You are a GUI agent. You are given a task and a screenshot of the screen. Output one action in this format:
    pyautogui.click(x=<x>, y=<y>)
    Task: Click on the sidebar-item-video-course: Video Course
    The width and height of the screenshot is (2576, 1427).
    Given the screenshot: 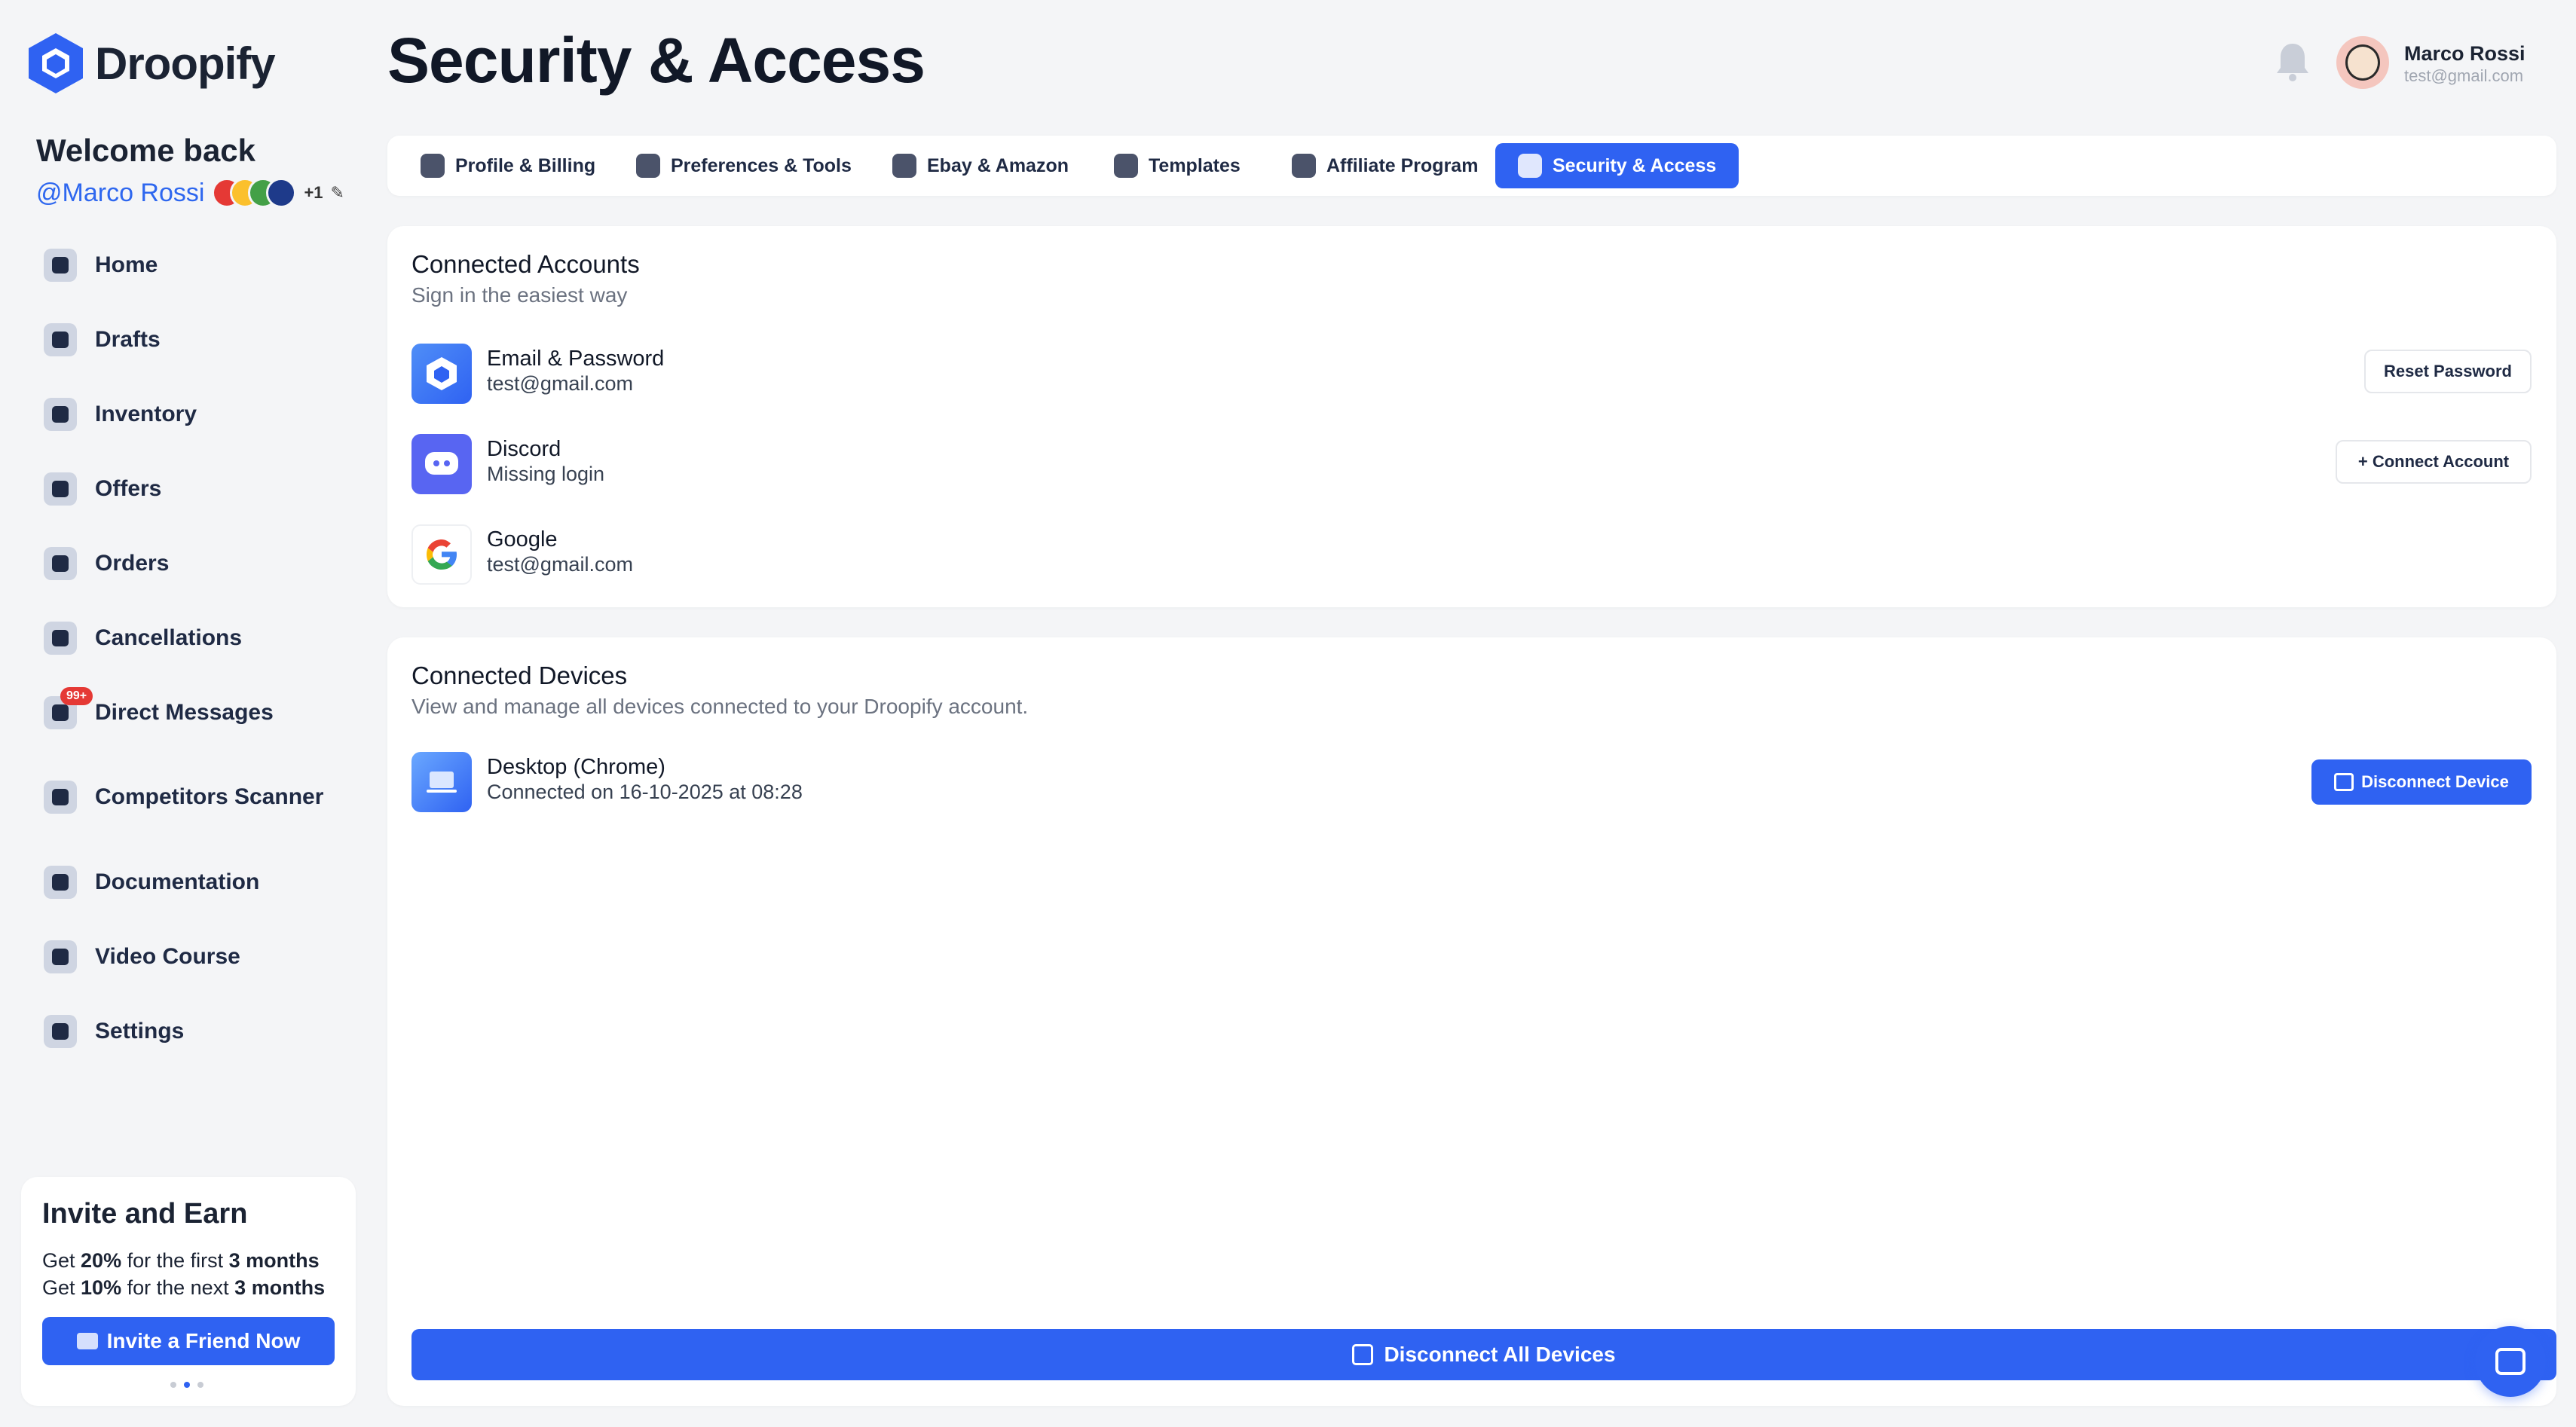 What is the action you would take?
    pyautogui.click(x=142, y=957)
    